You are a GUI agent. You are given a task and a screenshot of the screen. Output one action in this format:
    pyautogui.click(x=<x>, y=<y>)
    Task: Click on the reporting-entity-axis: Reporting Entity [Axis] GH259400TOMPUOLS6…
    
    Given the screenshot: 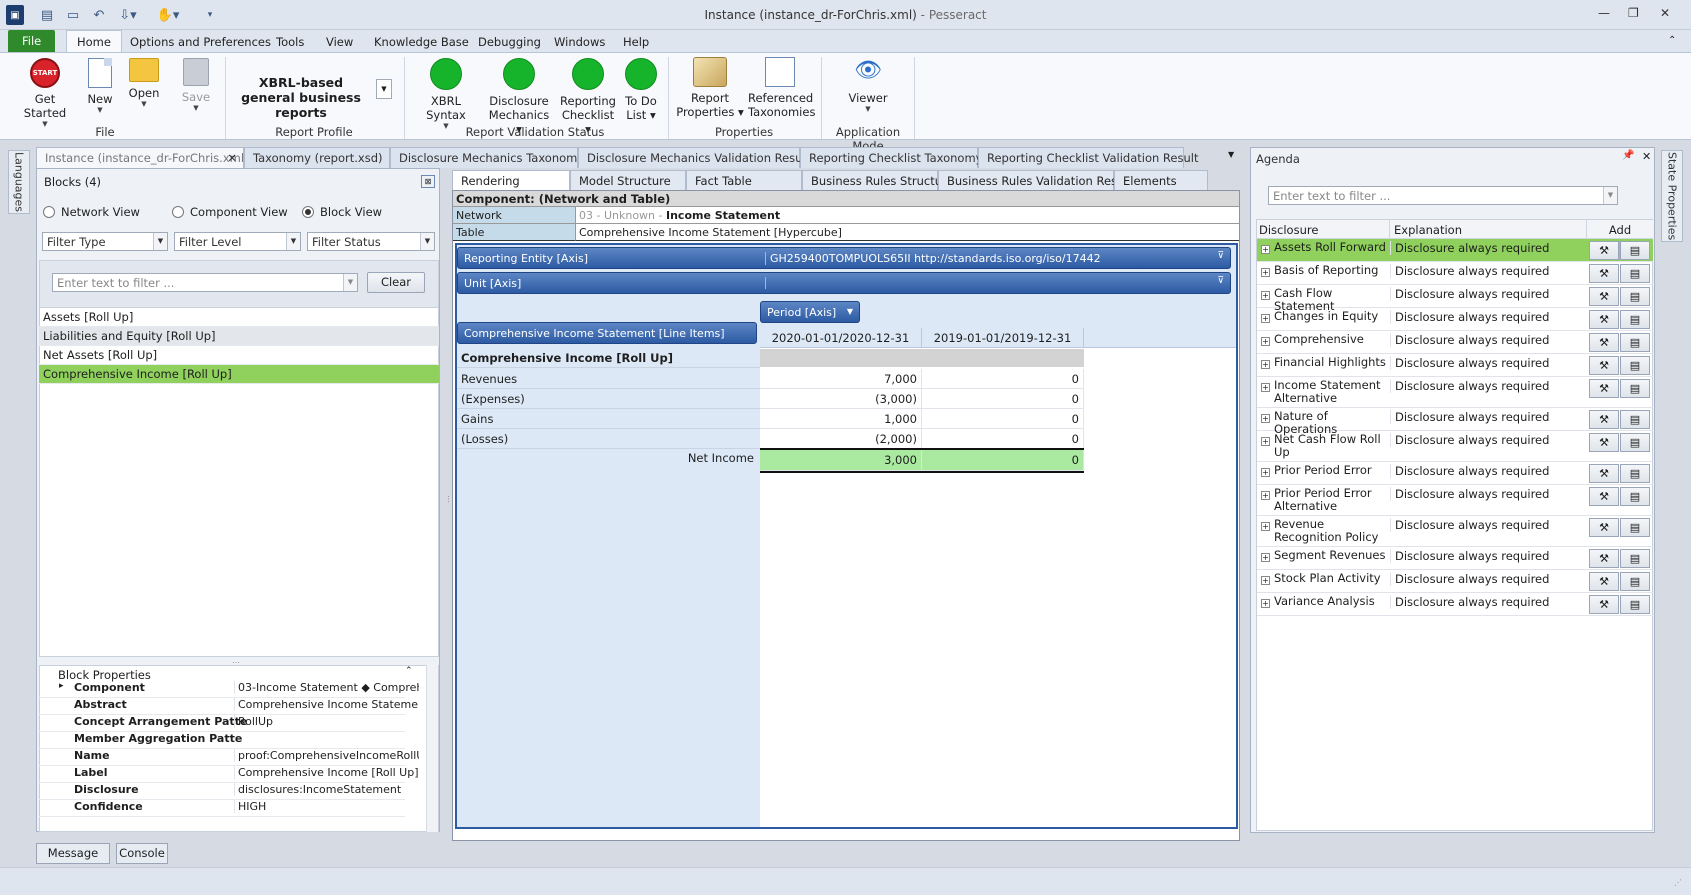 What is the action you would take?
    pyautogui.click(x=844, y=258)
    